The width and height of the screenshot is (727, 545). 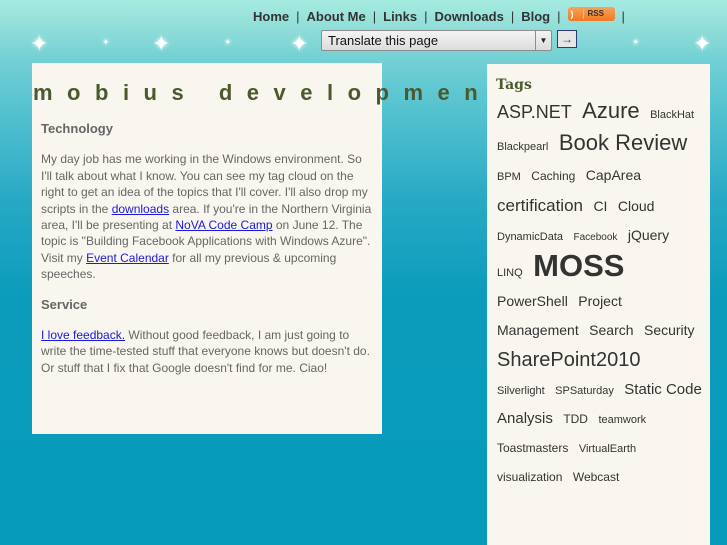 I want to click on tag-link: LINQ, so click(x=510, y=273).